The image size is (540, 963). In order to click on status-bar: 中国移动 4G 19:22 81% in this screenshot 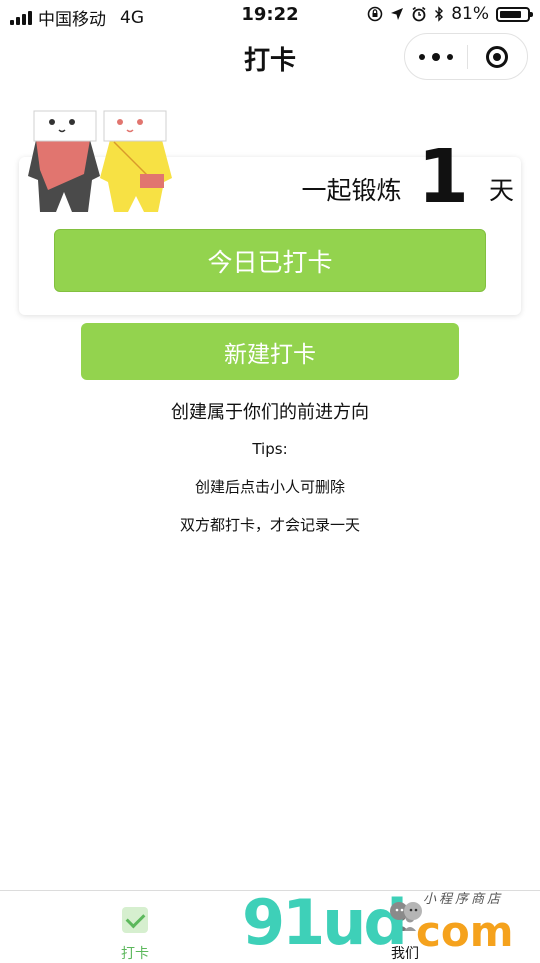, I will do `click(270, 15)`.